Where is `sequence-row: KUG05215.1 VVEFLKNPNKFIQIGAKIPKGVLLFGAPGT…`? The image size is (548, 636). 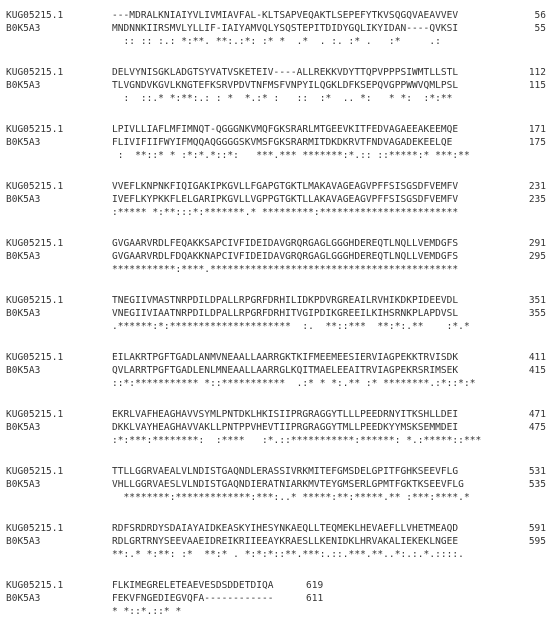
sequence-row: KUG05215.1 VVEFLKNPNKFIQIGAKIPKGVLLFGAPGT… is located at coordinates (276, 186).